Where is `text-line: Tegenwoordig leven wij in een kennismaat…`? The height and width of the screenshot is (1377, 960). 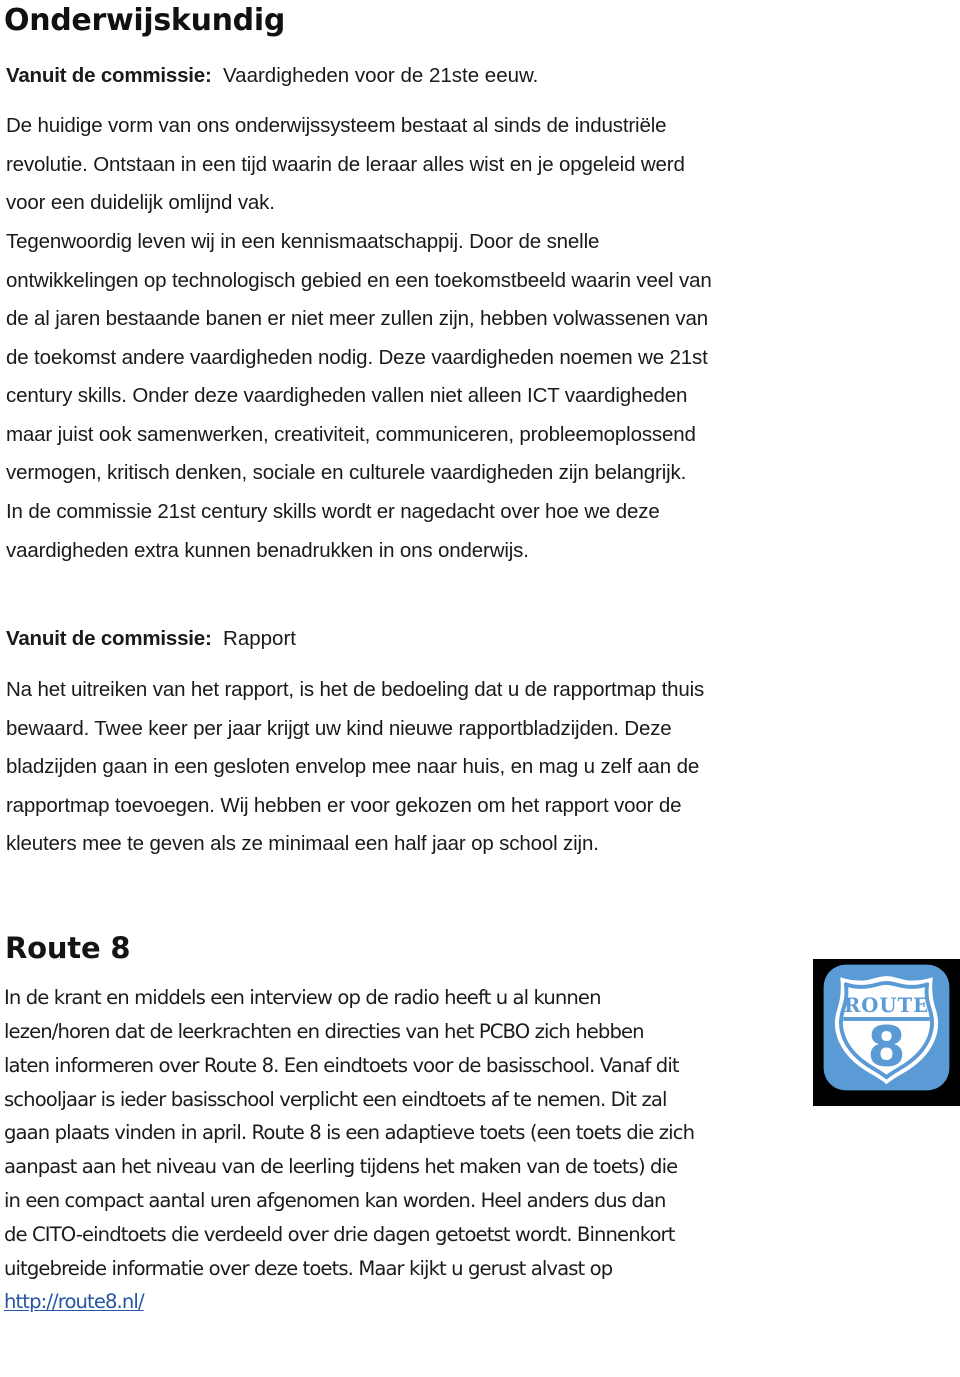
text-line: Tegenwoordig leven wij in een kennismaat… is located at coordinates (303, 241).